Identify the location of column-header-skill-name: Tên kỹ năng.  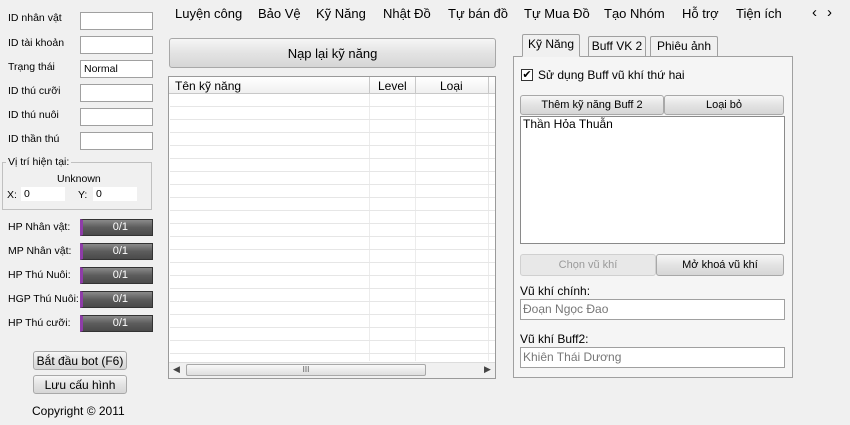
(208, 86).